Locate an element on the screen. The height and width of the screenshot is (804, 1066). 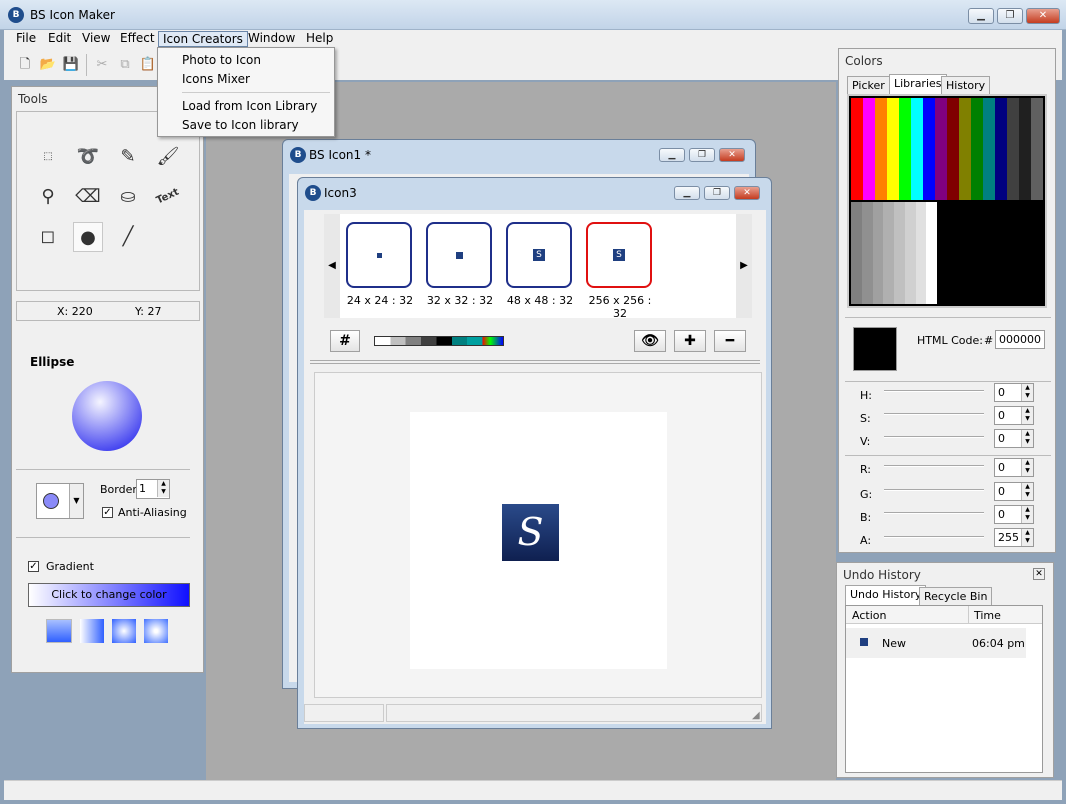
fill-style-dropdown: ▼ is located at coordinates (60, 501).